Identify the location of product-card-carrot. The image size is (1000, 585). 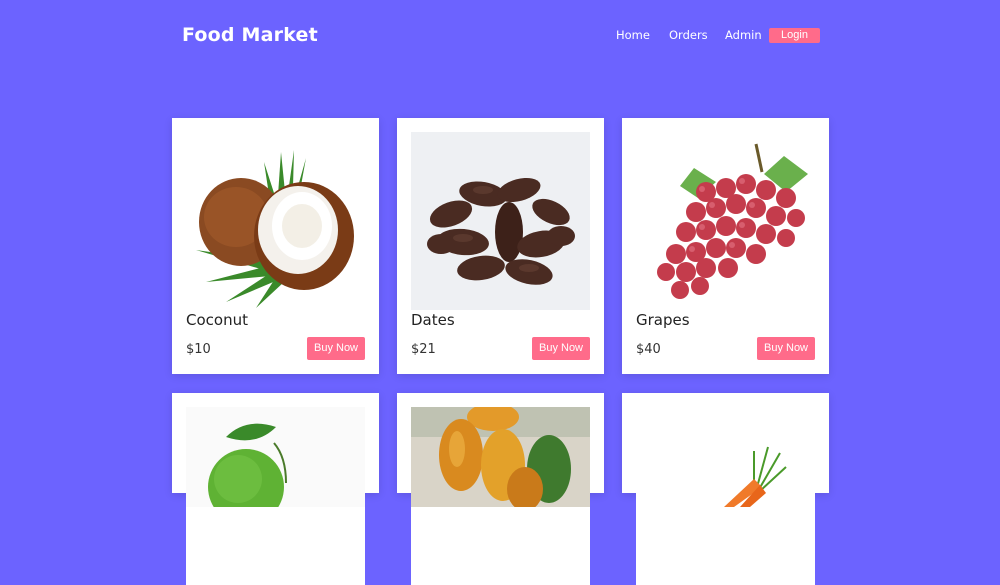
(725, 489).